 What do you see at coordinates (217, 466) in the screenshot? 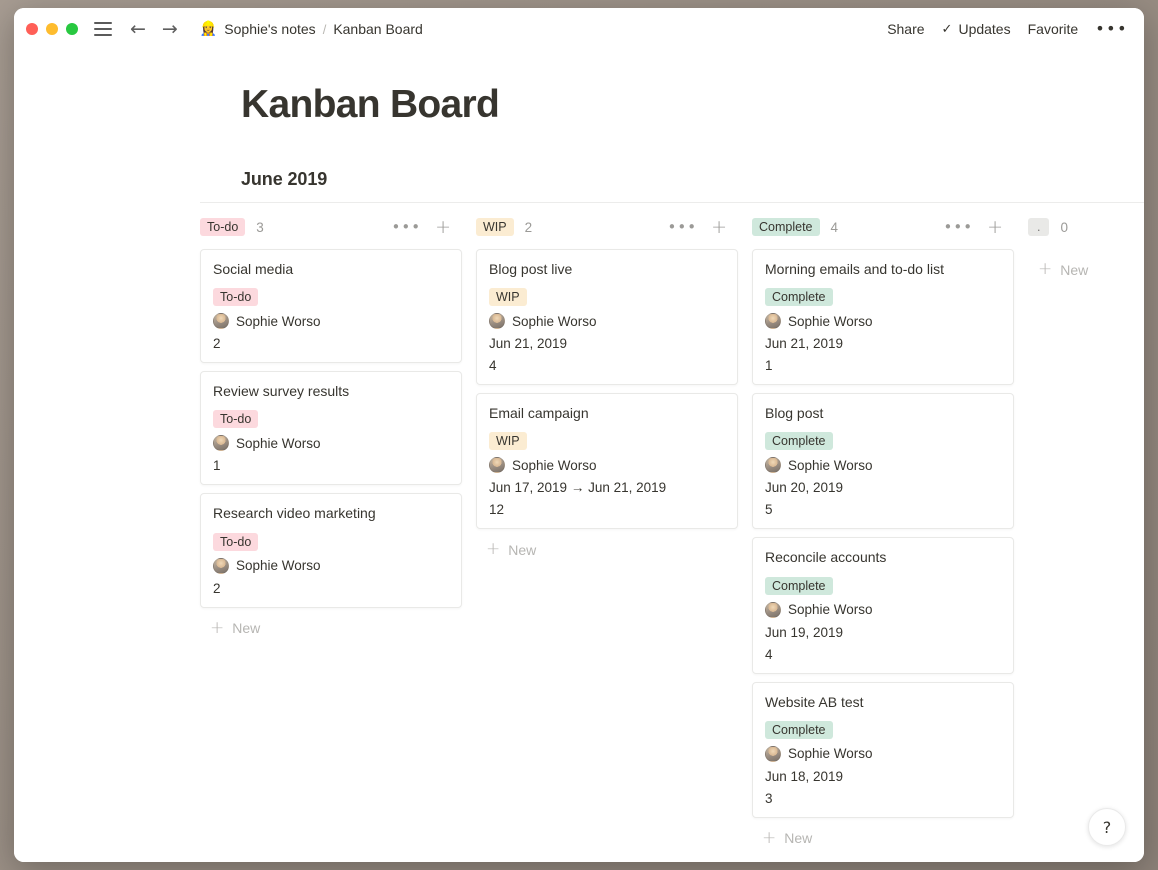
I see `card-number: 1` at bounding box center [217, 466].